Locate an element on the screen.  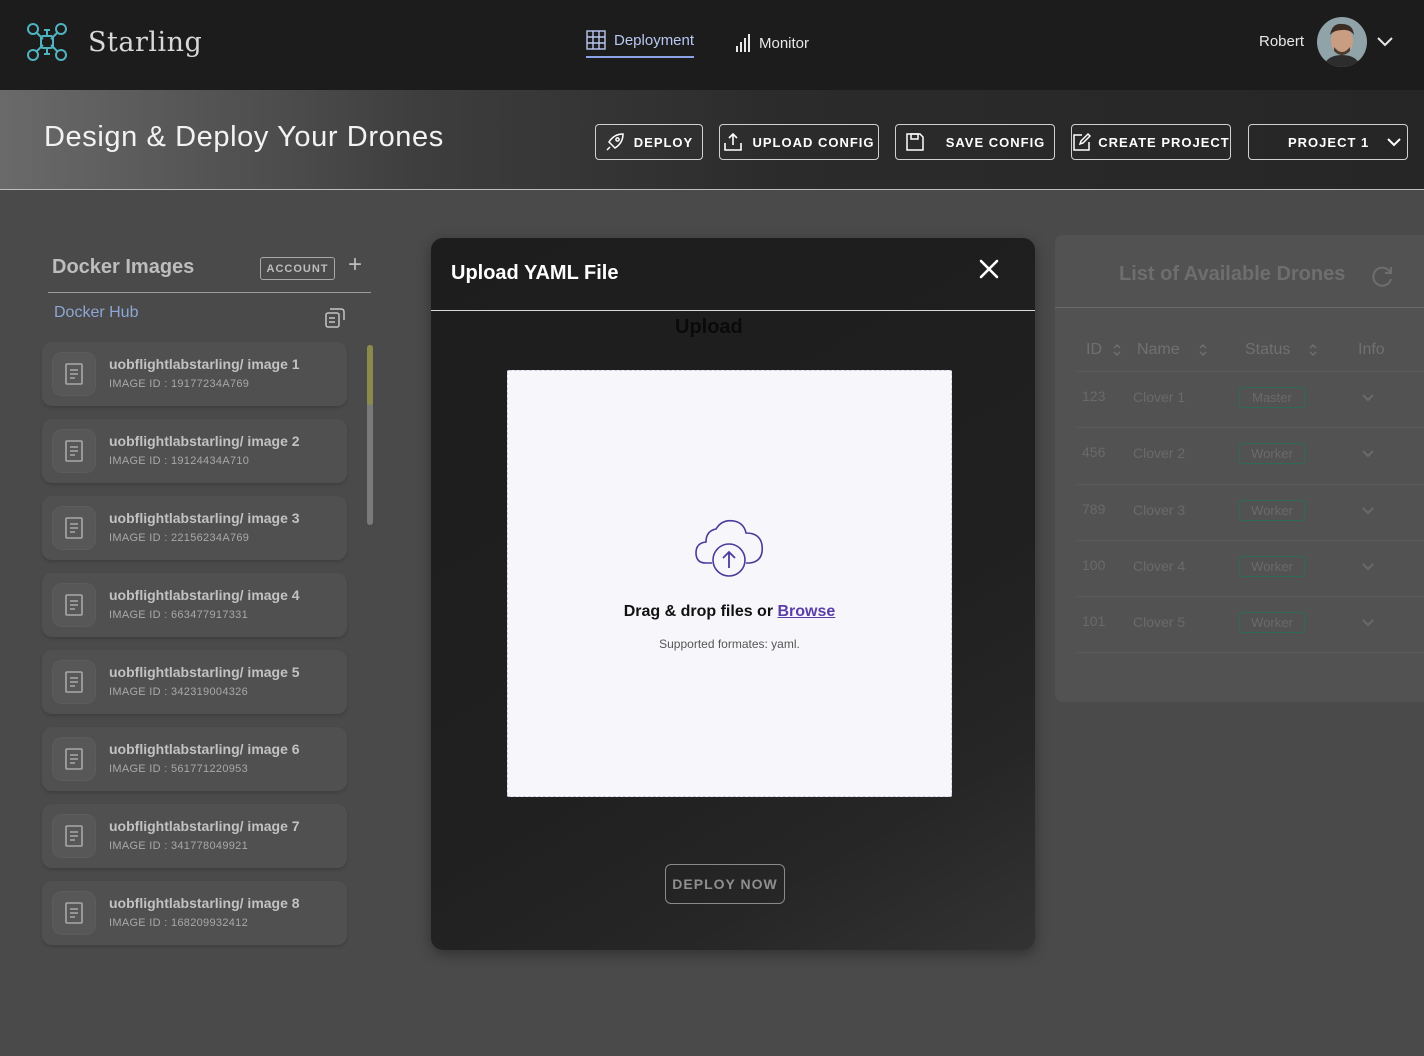
project-select: PROJECT 1 is located at coordinates (1328, 142).